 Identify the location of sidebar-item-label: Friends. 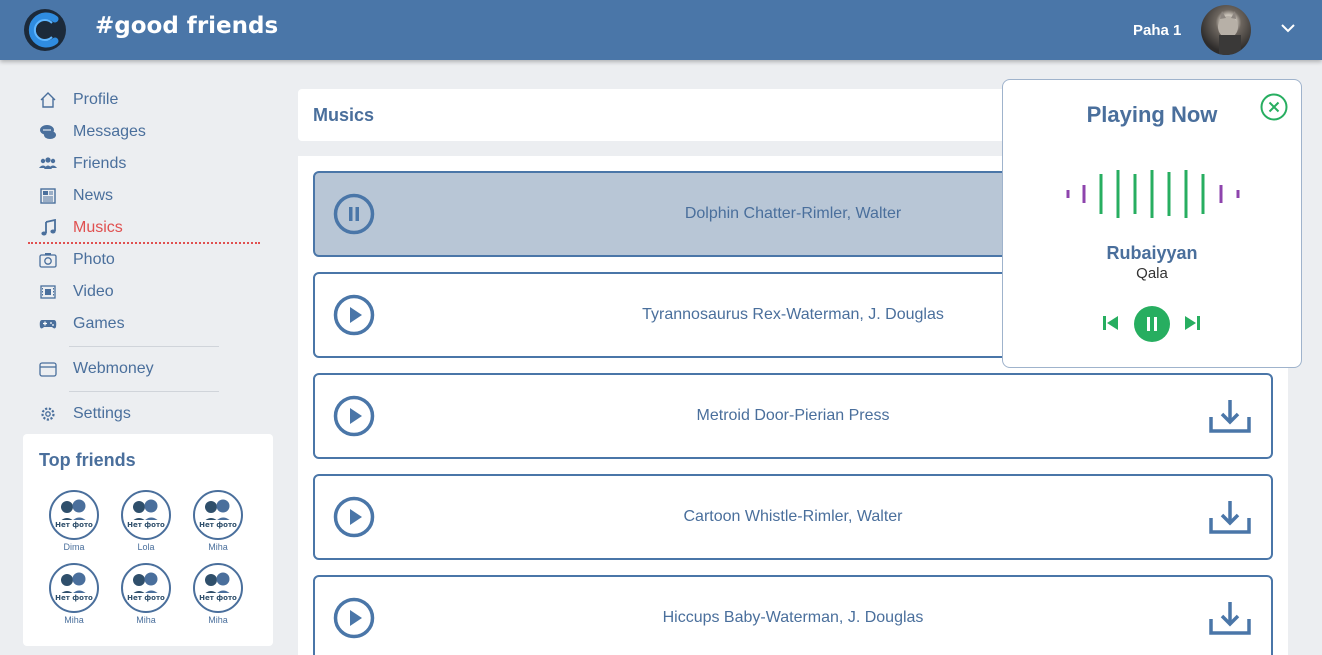
(100, 163).